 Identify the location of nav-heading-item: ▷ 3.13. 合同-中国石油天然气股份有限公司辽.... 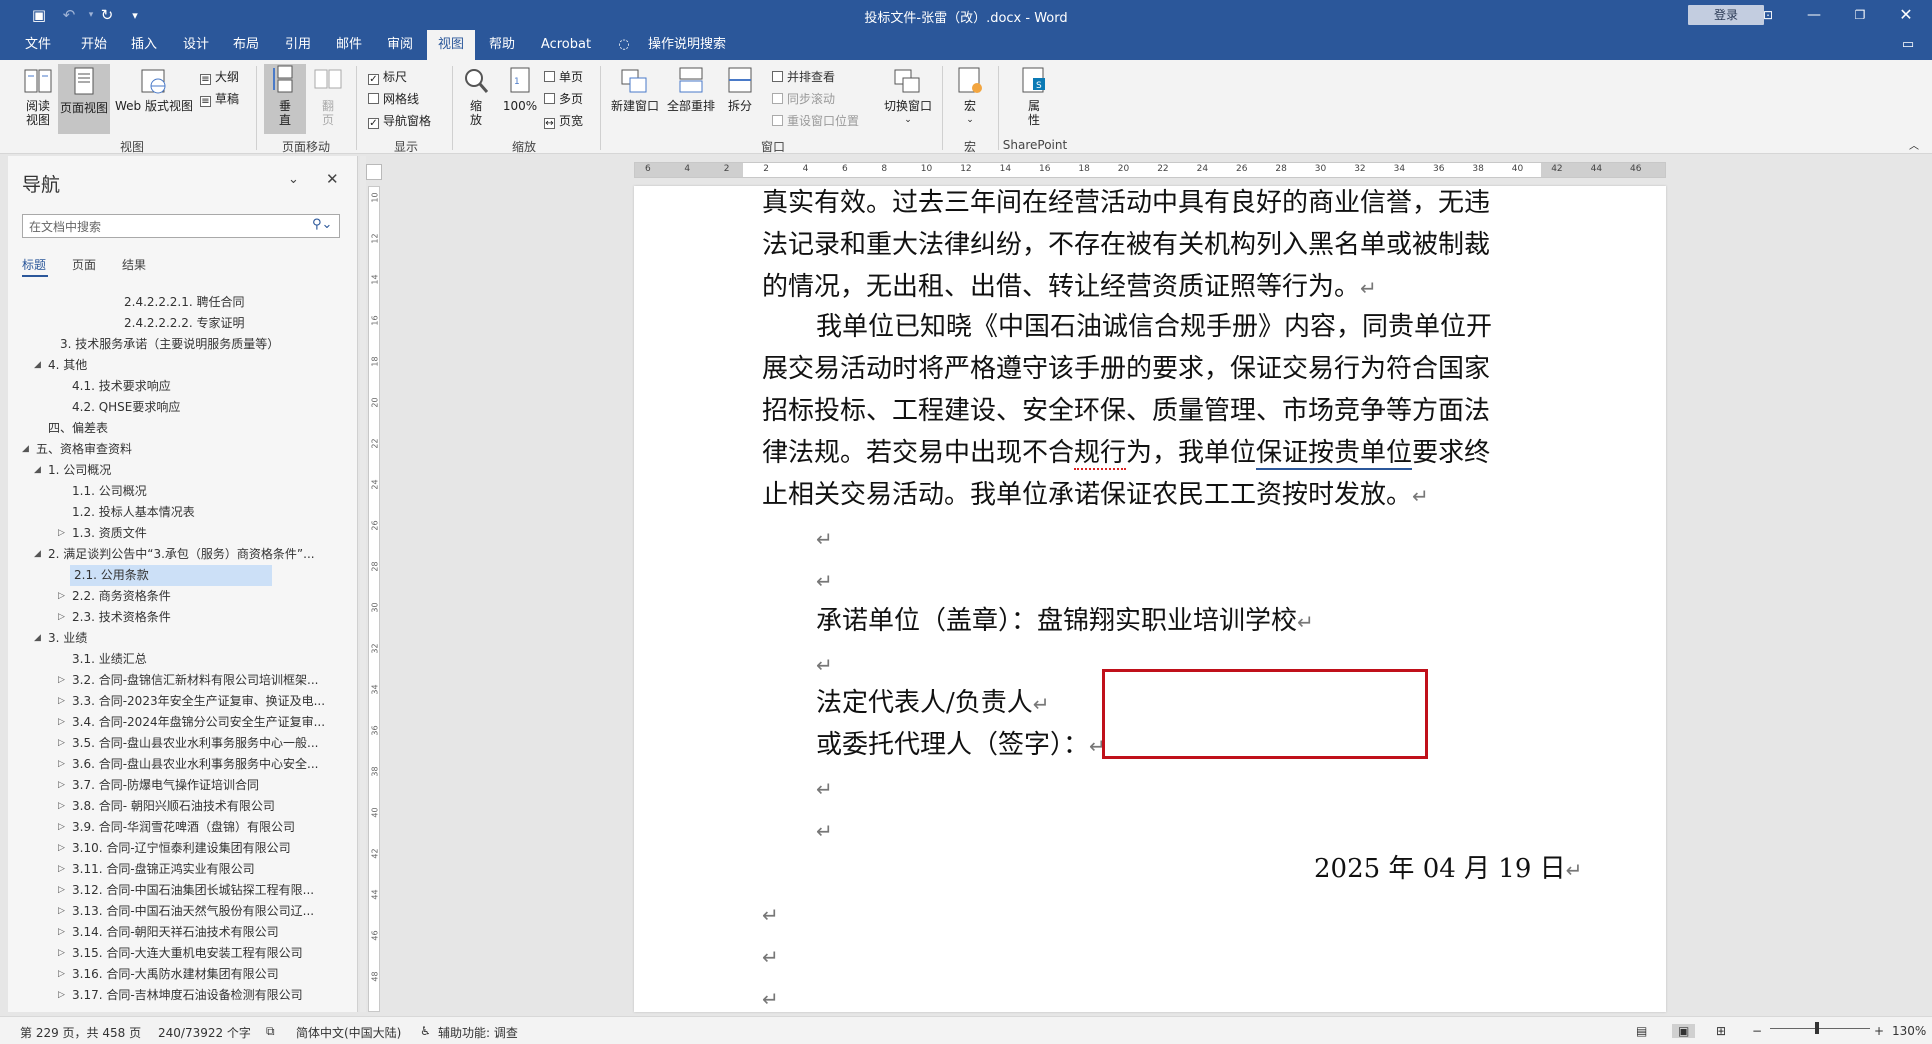
(174, 911).